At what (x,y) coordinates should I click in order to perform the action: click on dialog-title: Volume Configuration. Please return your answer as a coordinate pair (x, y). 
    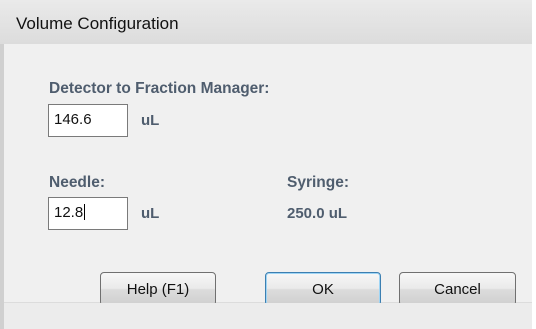
    Looking at the image, I should click on (97, 23).